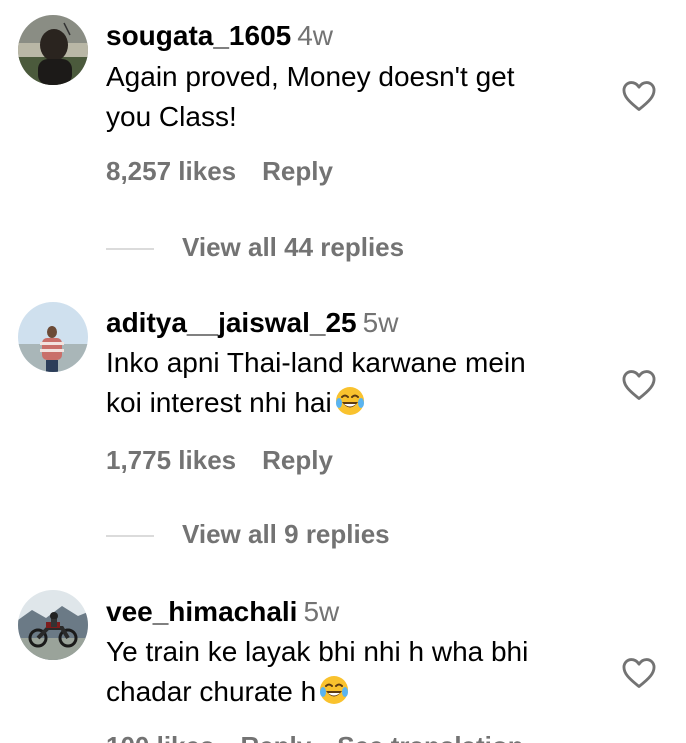  I want to click on view-replies-button: View all 9 replies, so click(248, 534).